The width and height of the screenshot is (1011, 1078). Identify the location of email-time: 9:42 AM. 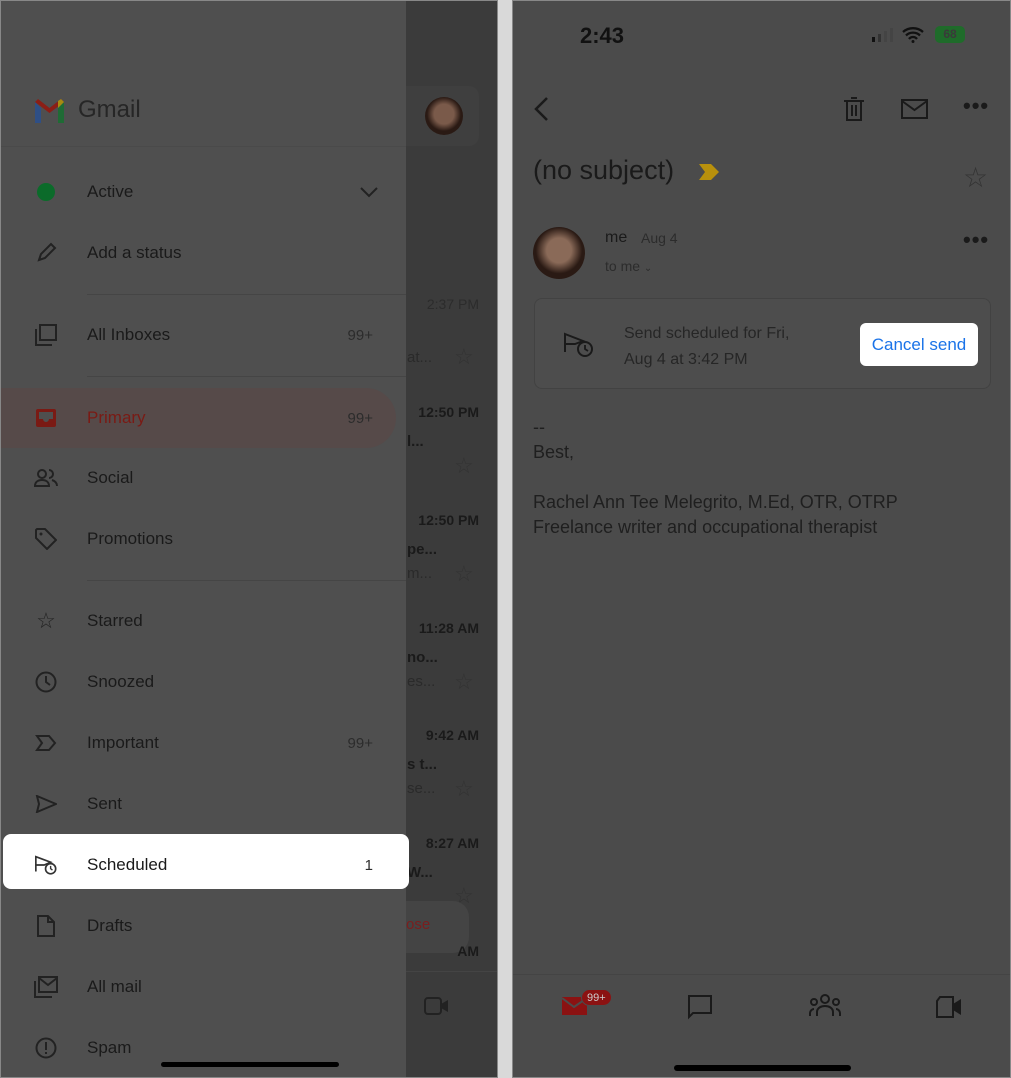
(452, 735).